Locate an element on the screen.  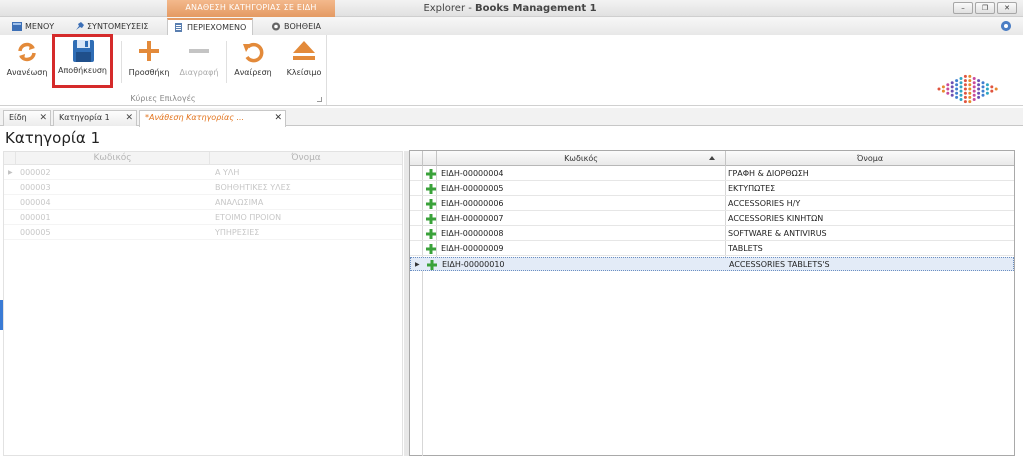
table-row: 000001 ΕΤΟΙΜΟ ΠΡΟΙΟΝ is located at coordinates (203, 218).